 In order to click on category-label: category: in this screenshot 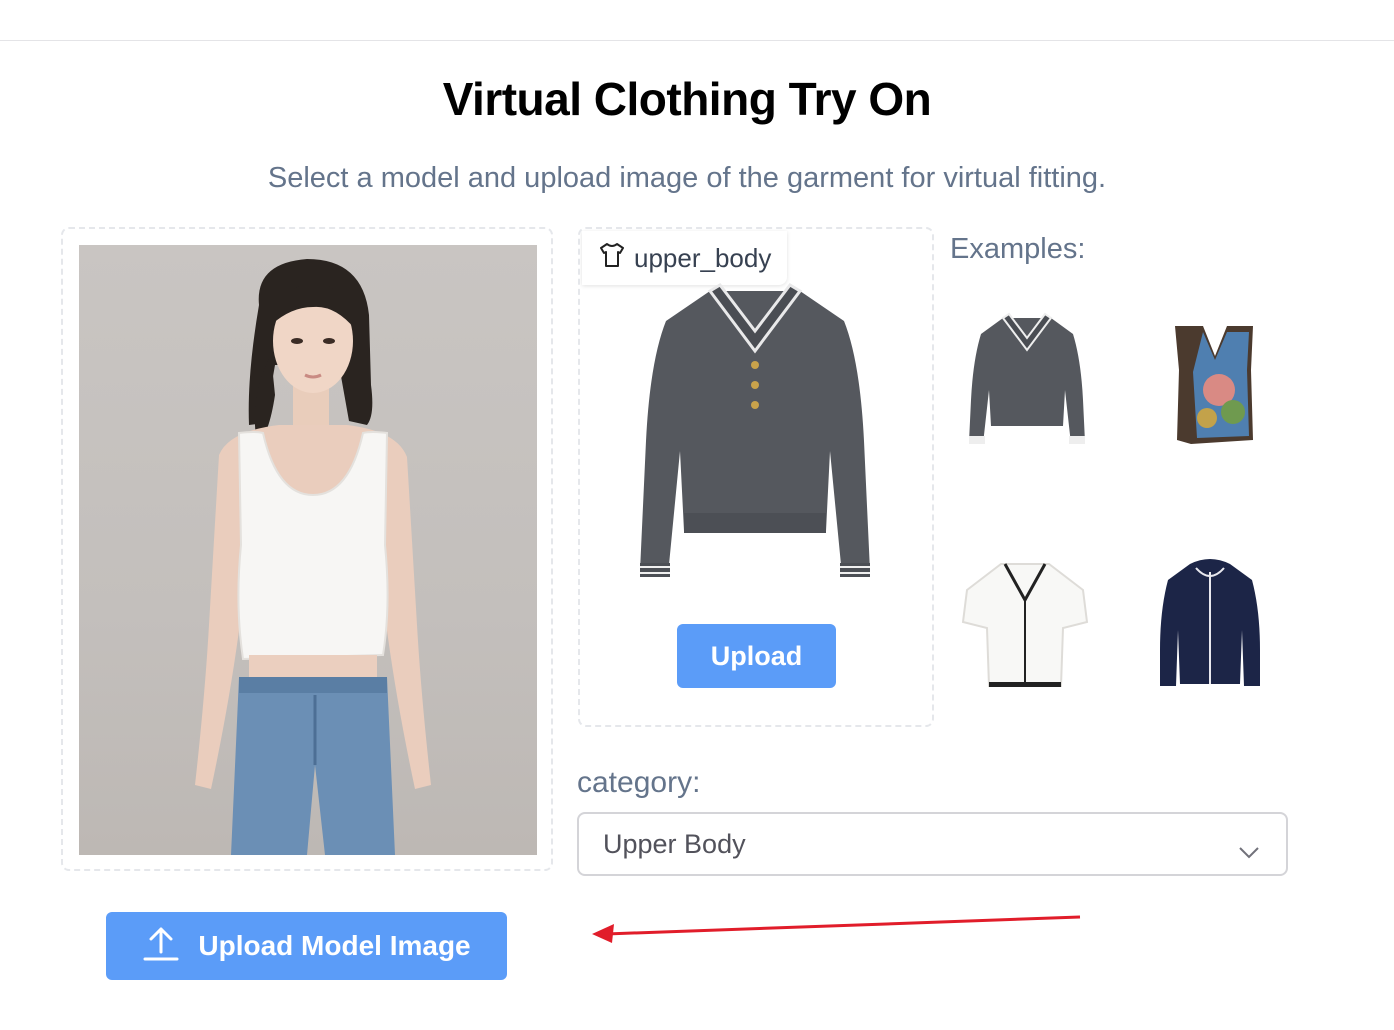, I will do `click(639, 782)`.